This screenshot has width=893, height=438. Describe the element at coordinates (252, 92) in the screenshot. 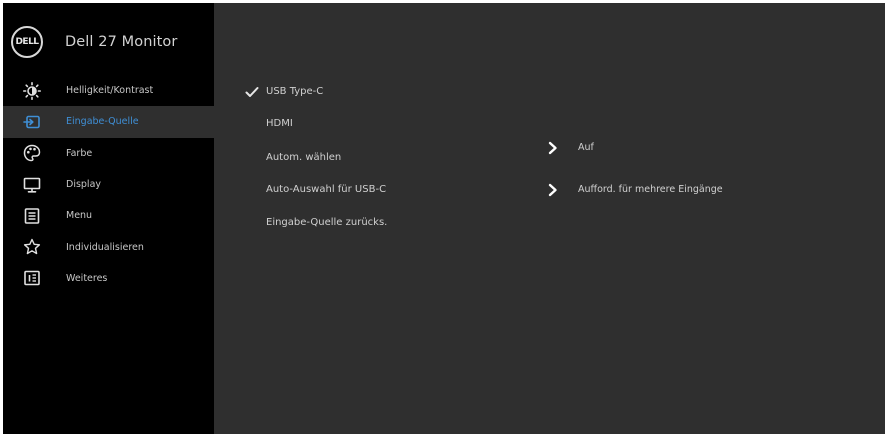

I see `checkmark-icon` at that location.